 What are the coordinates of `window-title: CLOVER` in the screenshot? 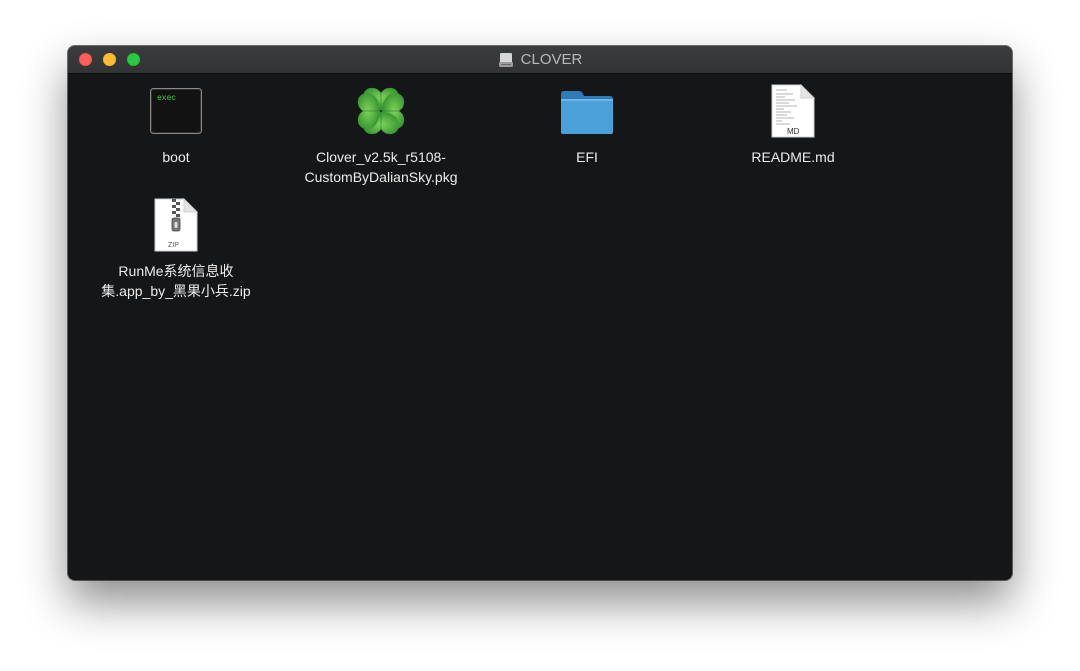 It's located at (540, 59).